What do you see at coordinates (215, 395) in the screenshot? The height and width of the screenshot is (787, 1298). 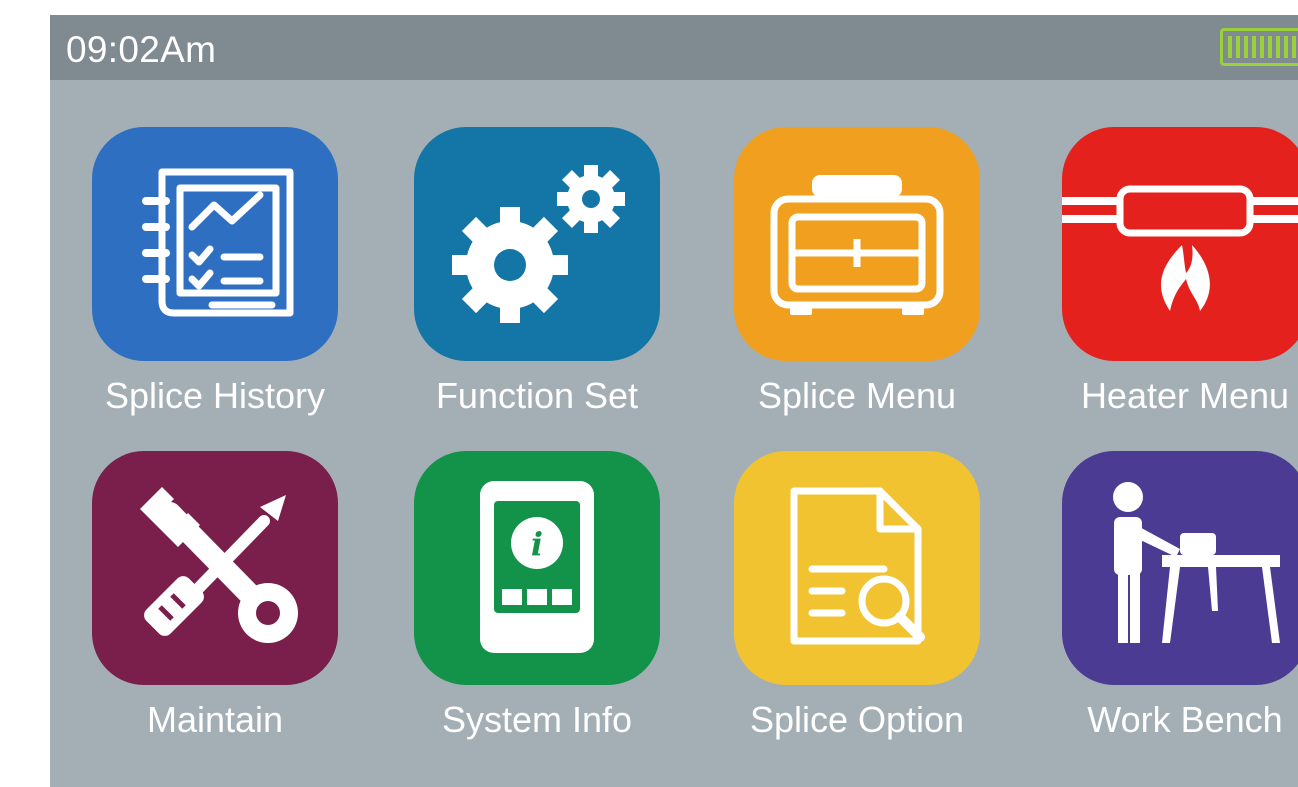 I see `splice-history-label: Splice History` at bounding box center [215, 395].